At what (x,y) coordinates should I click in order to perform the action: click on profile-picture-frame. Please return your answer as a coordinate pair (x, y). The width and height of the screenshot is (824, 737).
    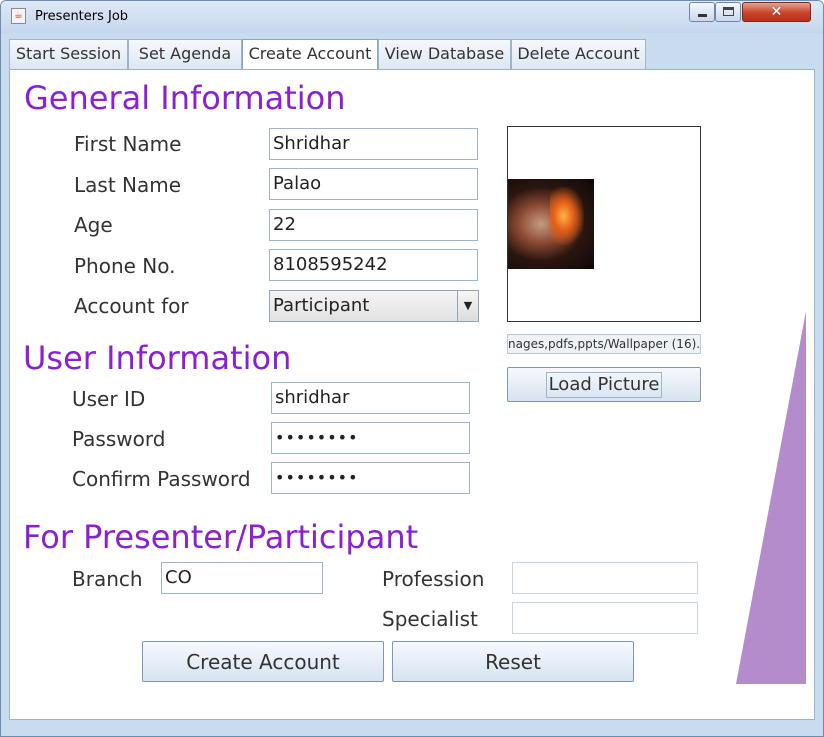
    Looking at the image, I should click on (604, 224).